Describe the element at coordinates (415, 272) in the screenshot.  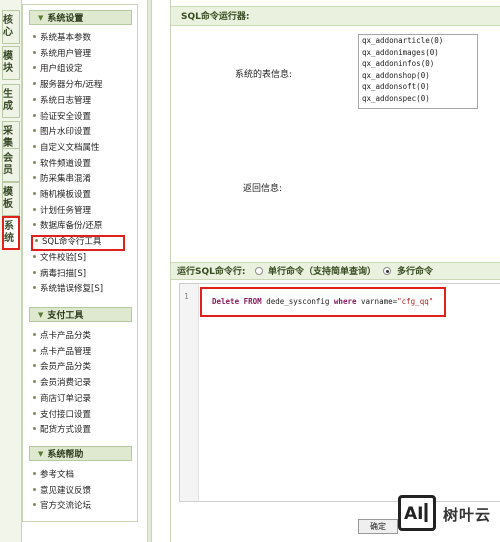
I see `multi-line-label: 多行命令` at that location.